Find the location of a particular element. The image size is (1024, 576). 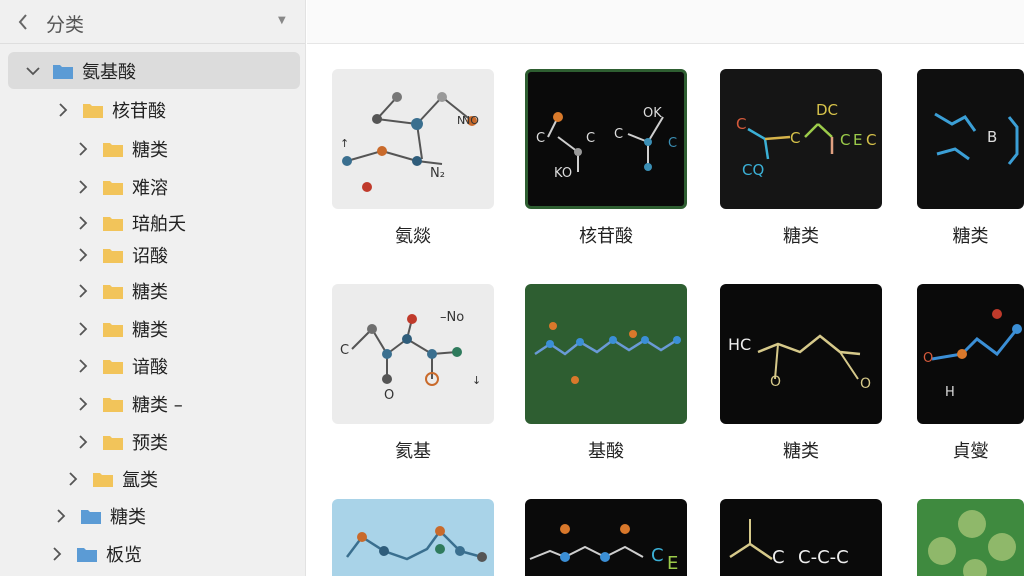

toolbar is located at coordinates (665, 22).